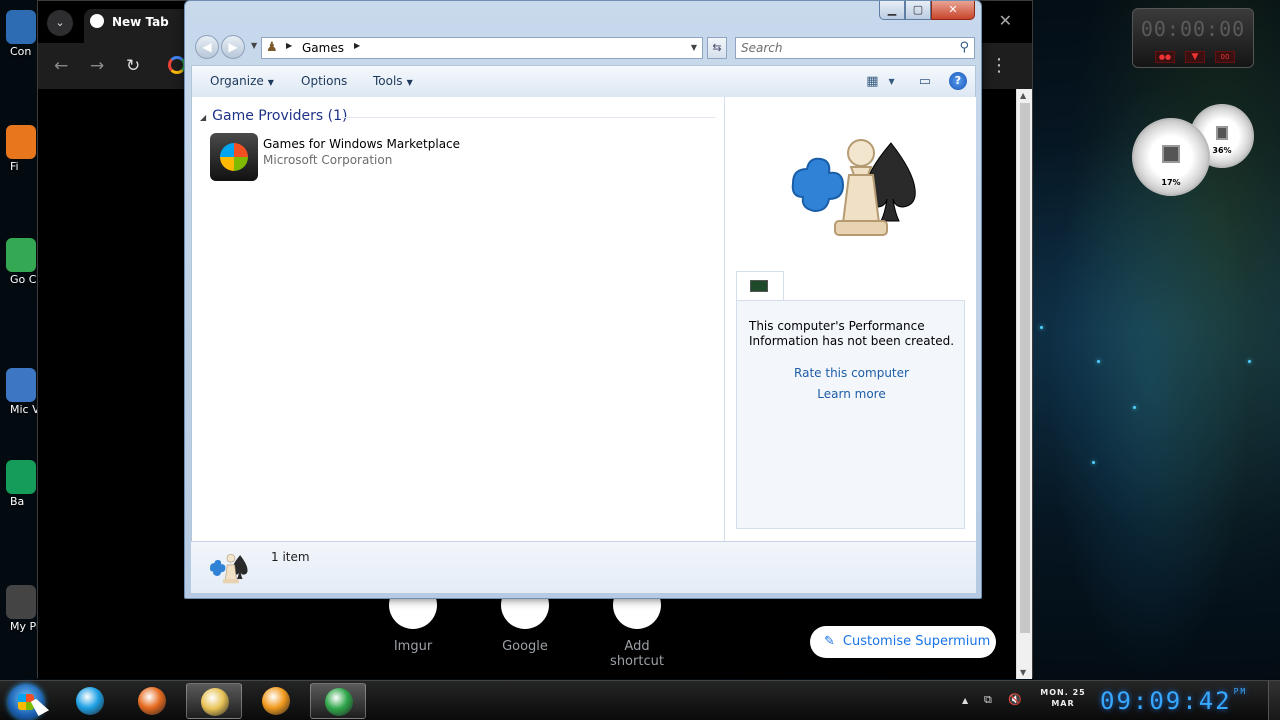 This screenshot has width=1280, height=720. Describe the element at coordinates (855, 48) in the screenshot. I see `search-input: Search ⚲` at that location.